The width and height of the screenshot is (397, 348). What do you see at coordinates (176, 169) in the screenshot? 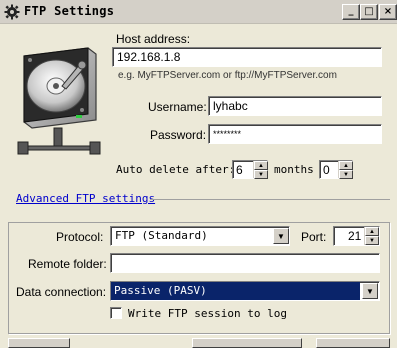
I see `auto-delete-label: Auto delete after:` at bounding box center [176, 169].